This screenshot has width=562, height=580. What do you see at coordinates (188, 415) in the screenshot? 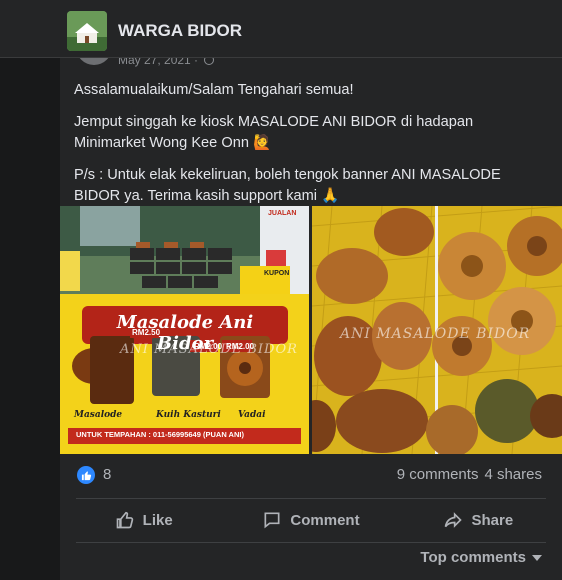
I see `item-label: Kuih Kasturi` at bounding box center [188, 415].